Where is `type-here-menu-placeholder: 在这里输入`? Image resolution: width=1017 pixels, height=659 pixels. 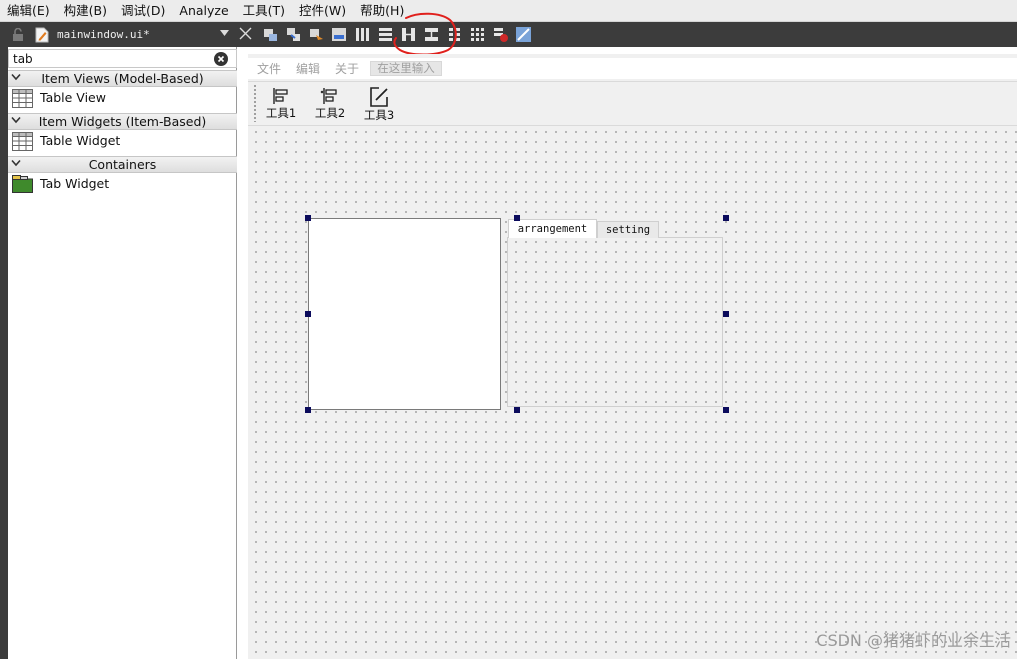
type-here-menu-placeholder: 在这里输入 is located at coordinates (406, 68).